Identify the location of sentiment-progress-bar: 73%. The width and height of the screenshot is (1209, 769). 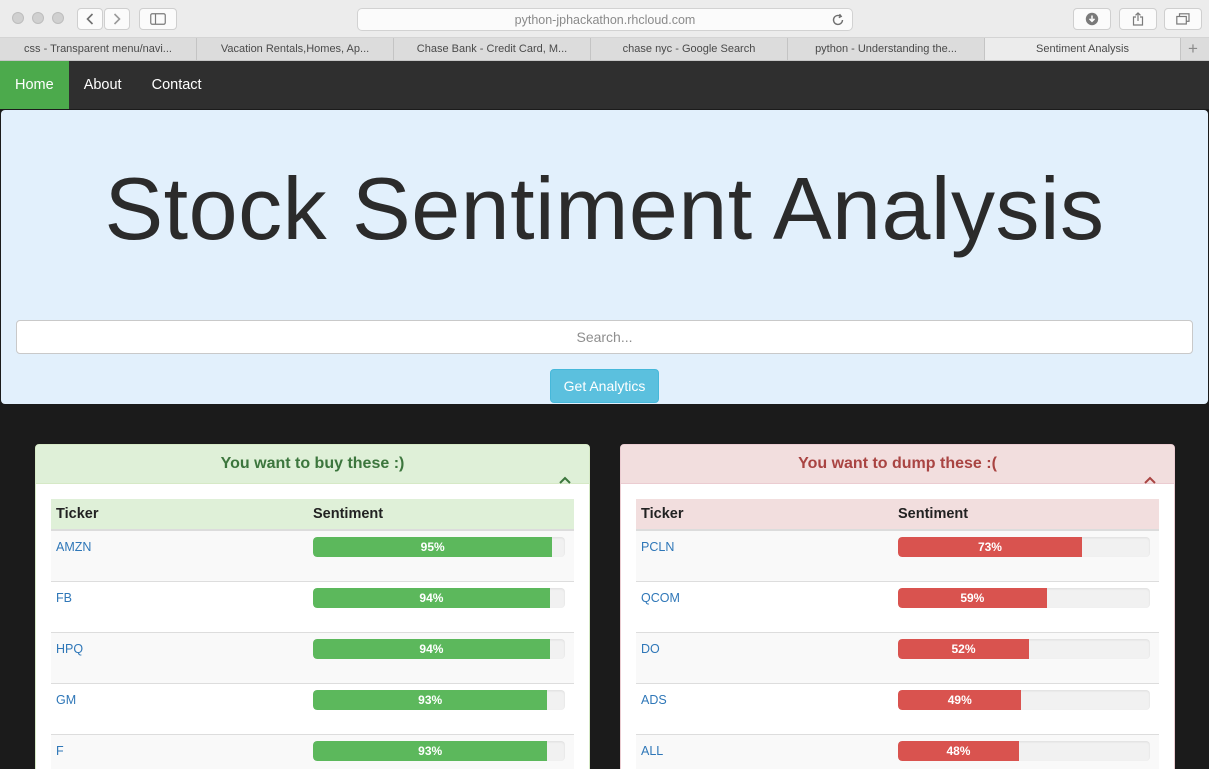
(1024, 547).